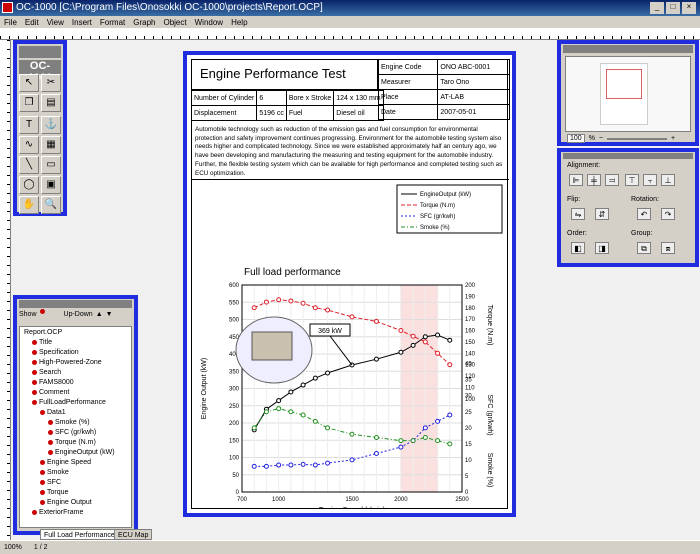 The image size is (700, 554). Describe the element at coordinates (51, 125) in the screenshot. I see `anchor-icon: ⚓` at that location.